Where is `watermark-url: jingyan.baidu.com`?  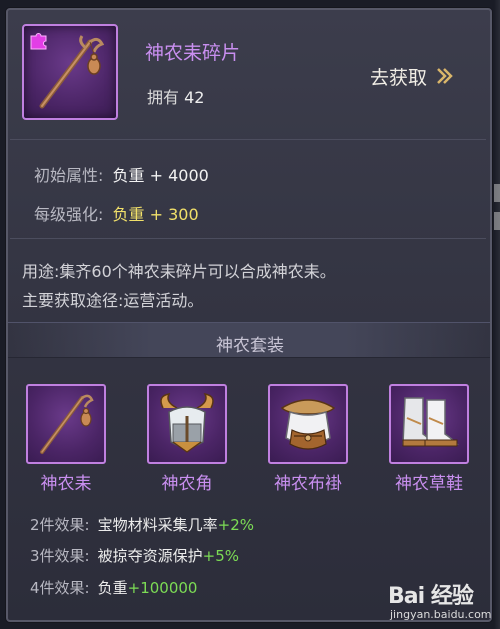
watermark-url: jingyan.baidu.com is located at coordinates (441, 614).